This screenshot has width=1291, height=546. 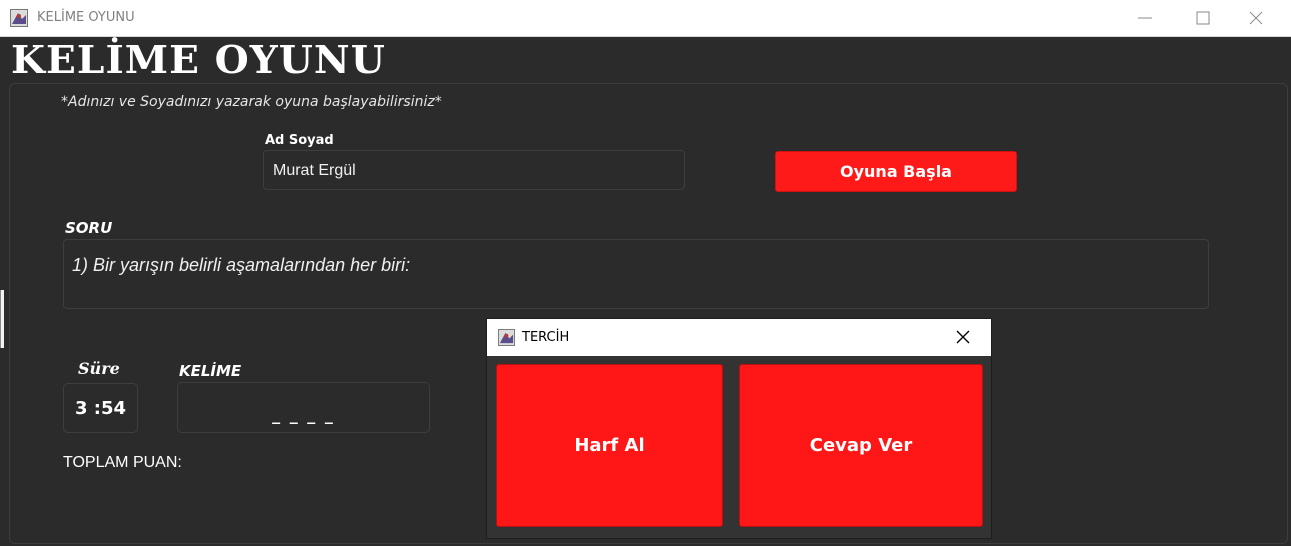 I want to click on timer-label: Süre, so click(x=99, y=368).